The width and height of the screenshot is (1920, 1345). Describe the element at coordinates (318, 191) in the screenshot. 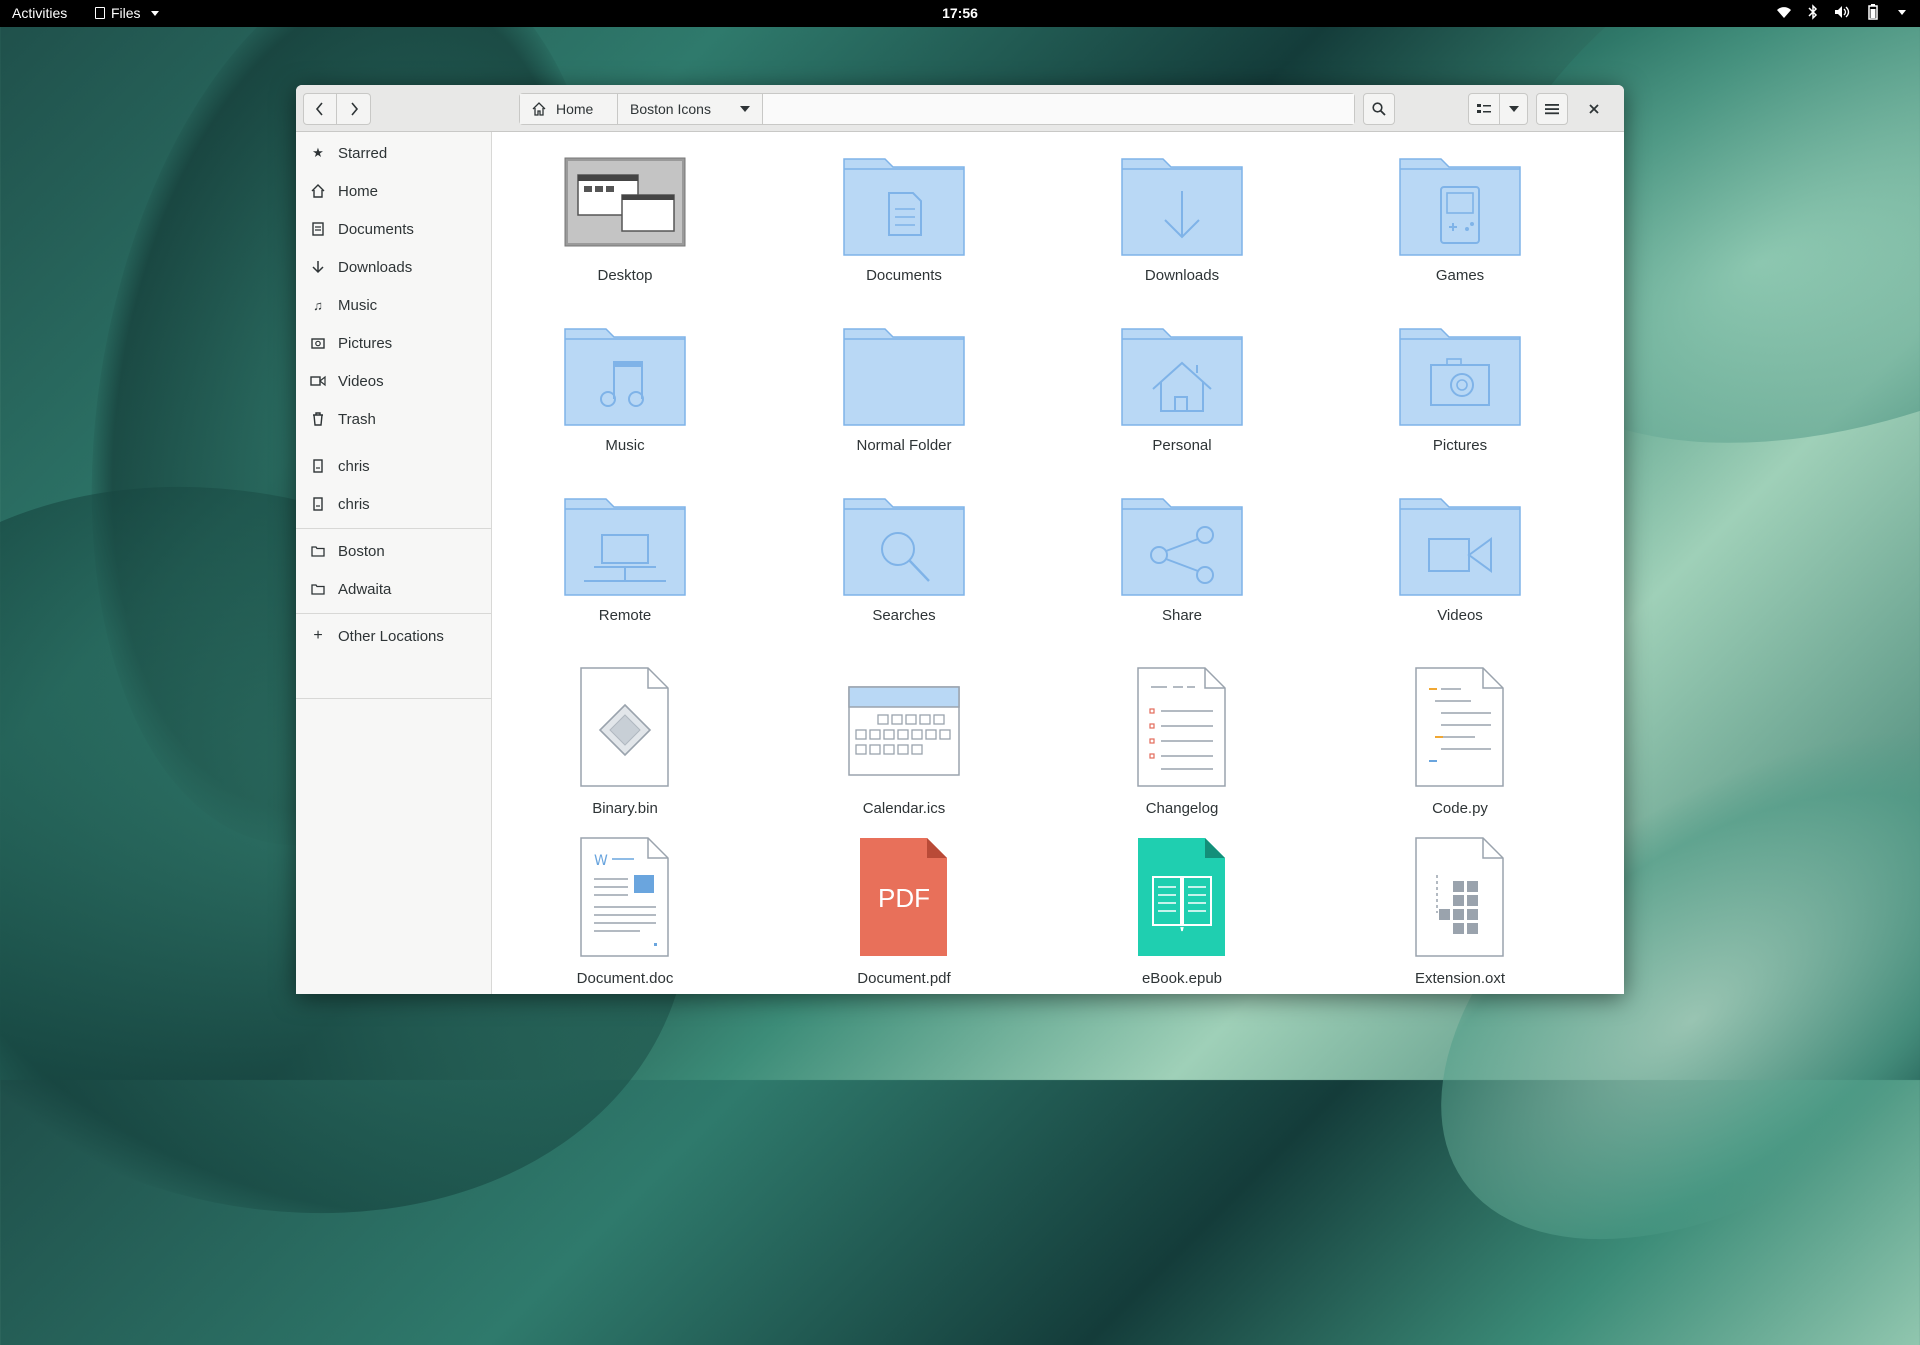

I see `home-icon` at that location.